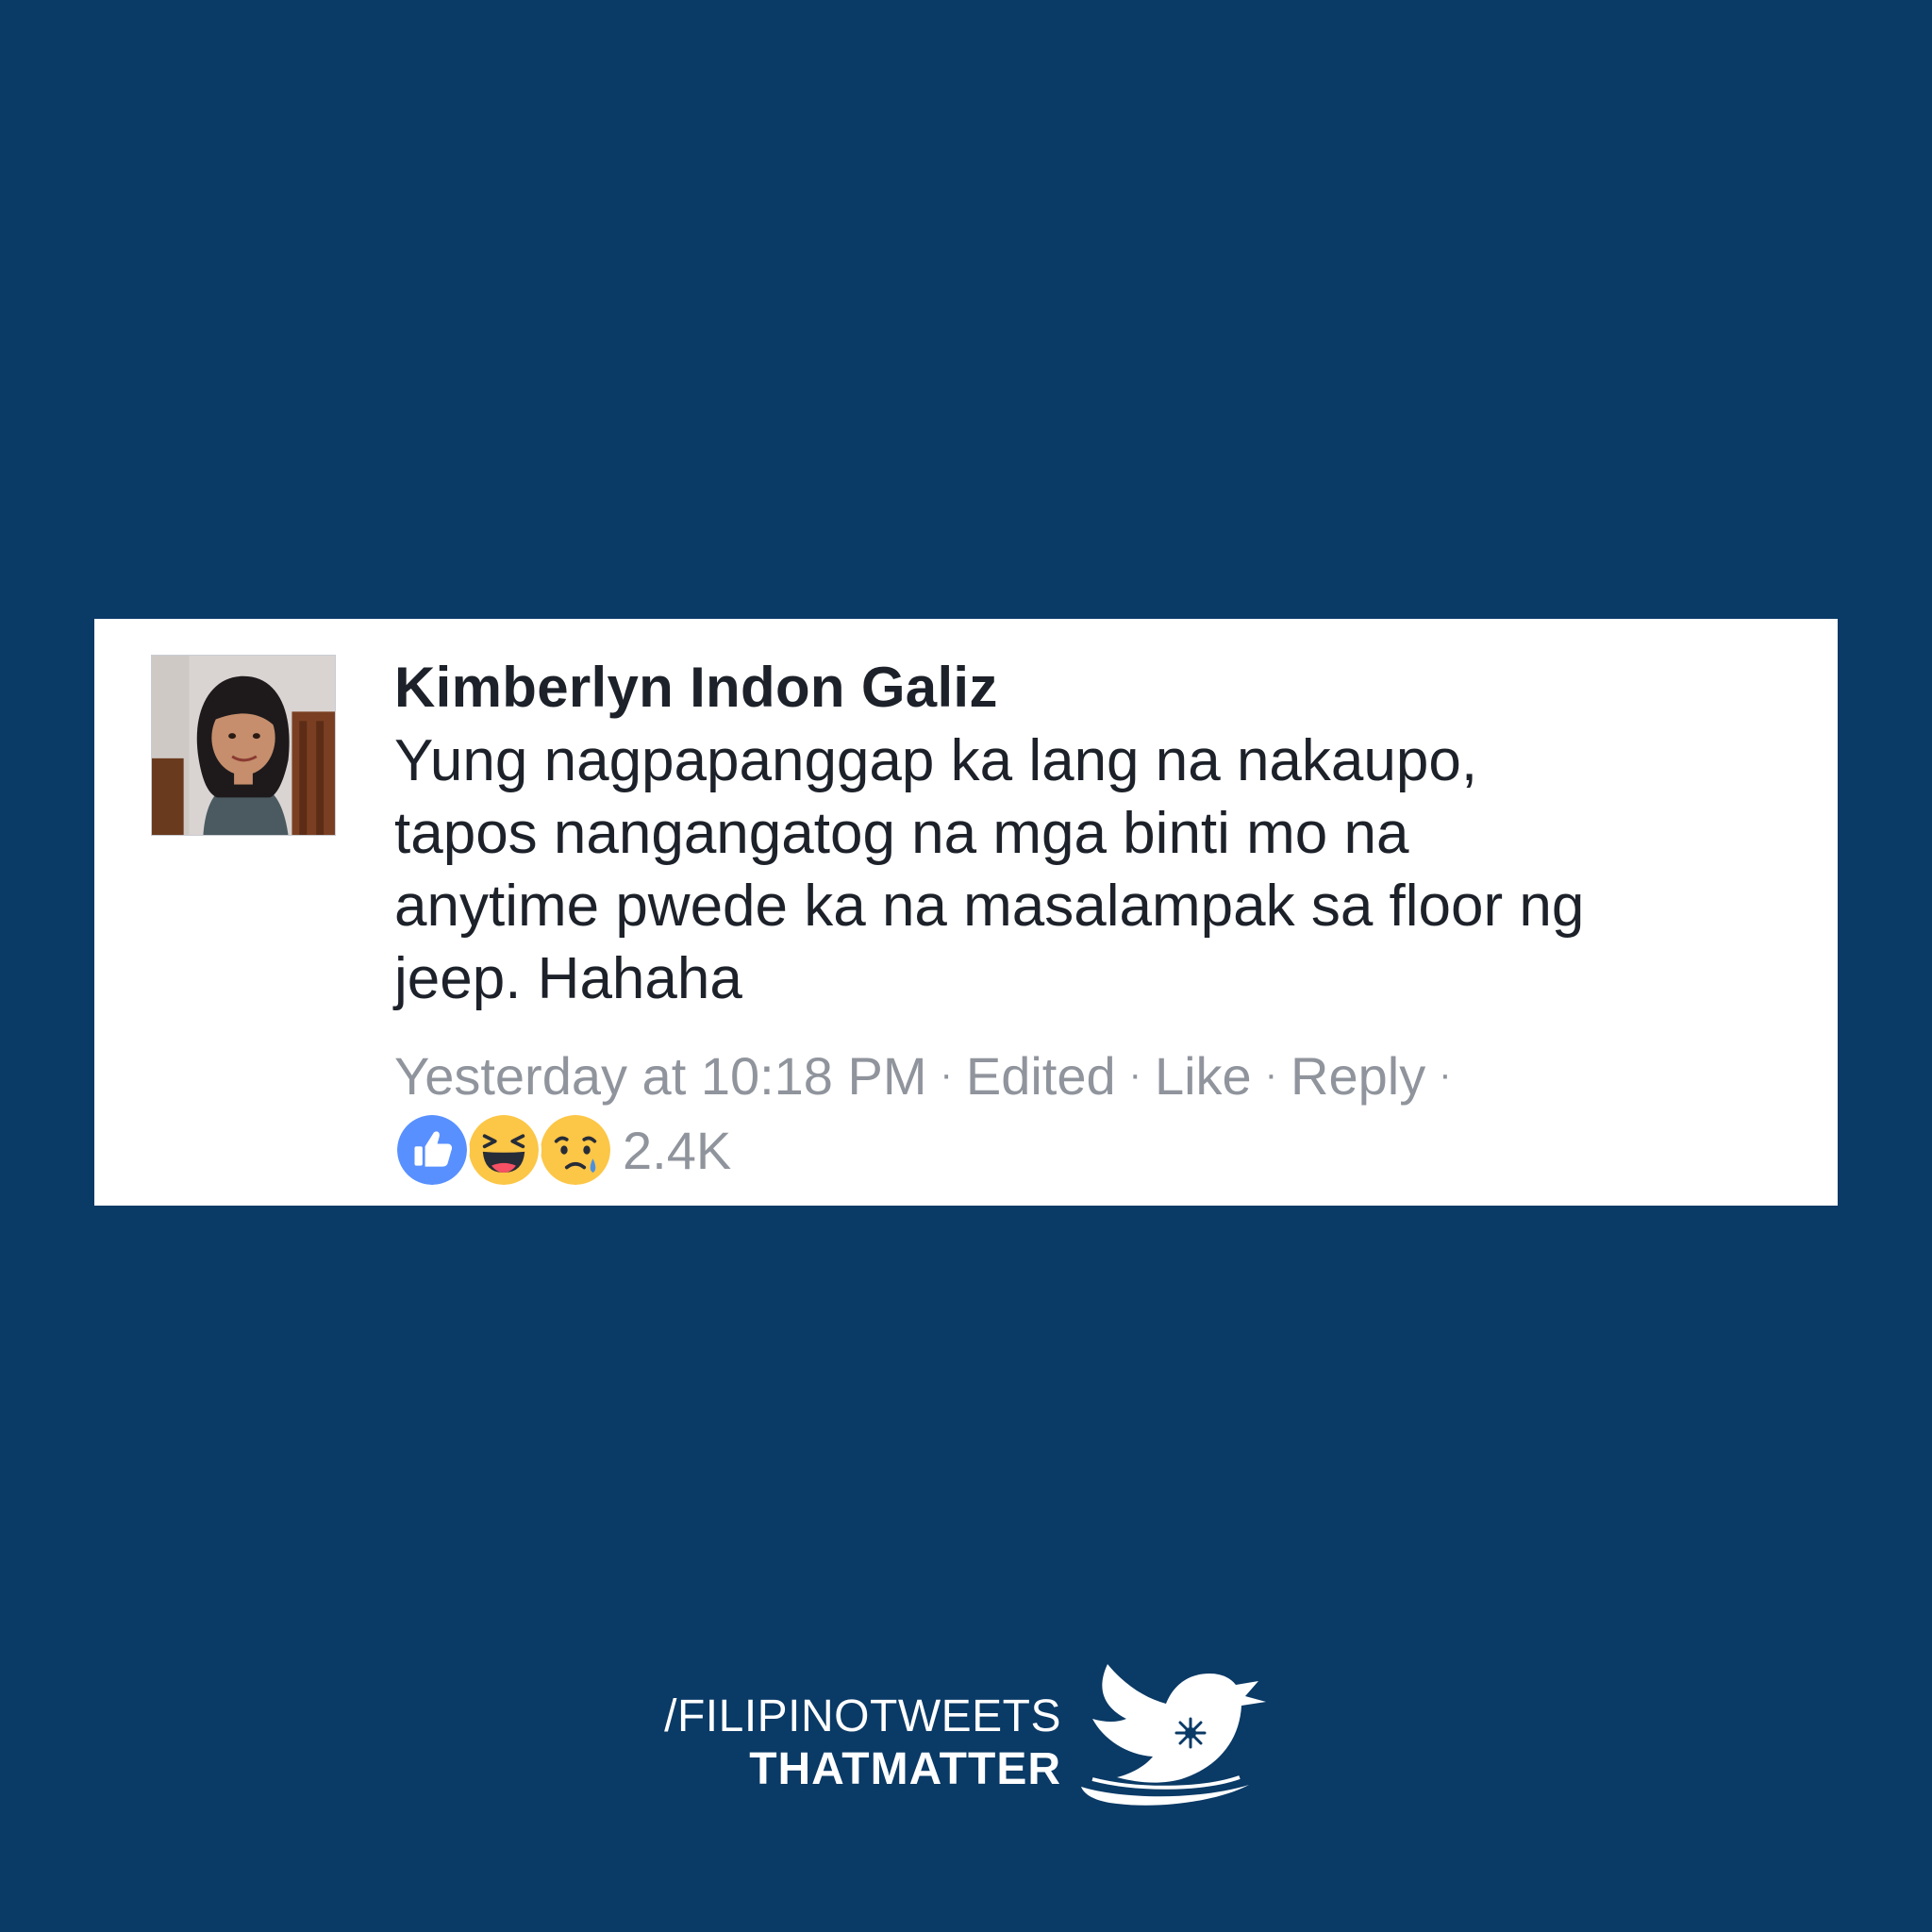 The height and width of the screenshot is (1932, 1932). I want to click on bird-icon, so click(1174, 1735).